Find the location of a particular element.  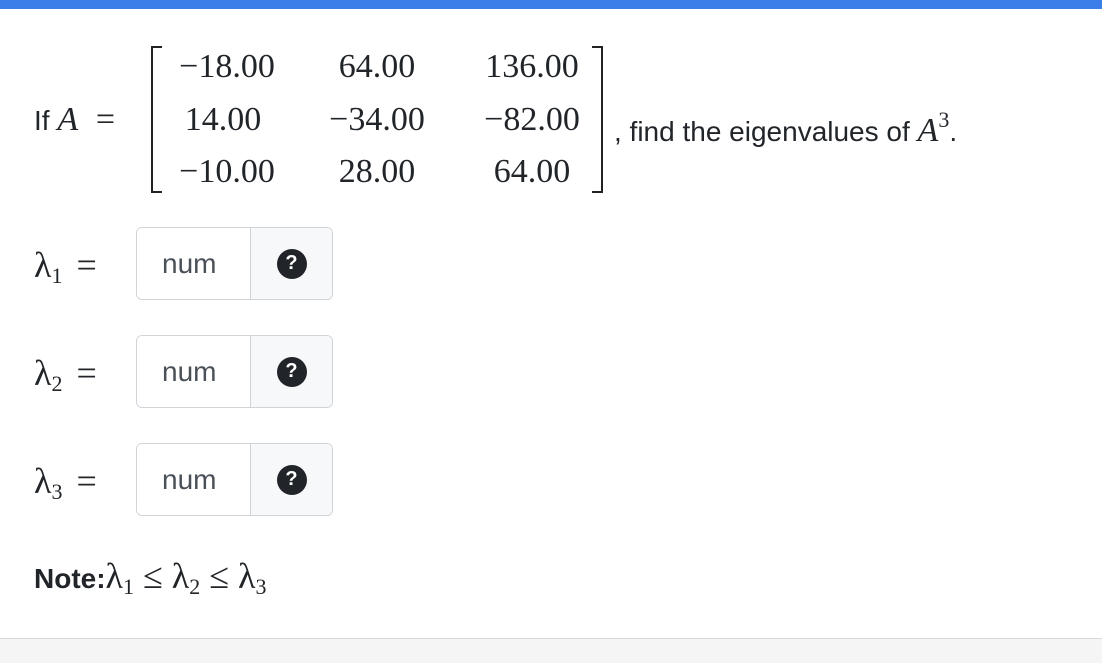

question-period: . is located at coordinates (953, 131).